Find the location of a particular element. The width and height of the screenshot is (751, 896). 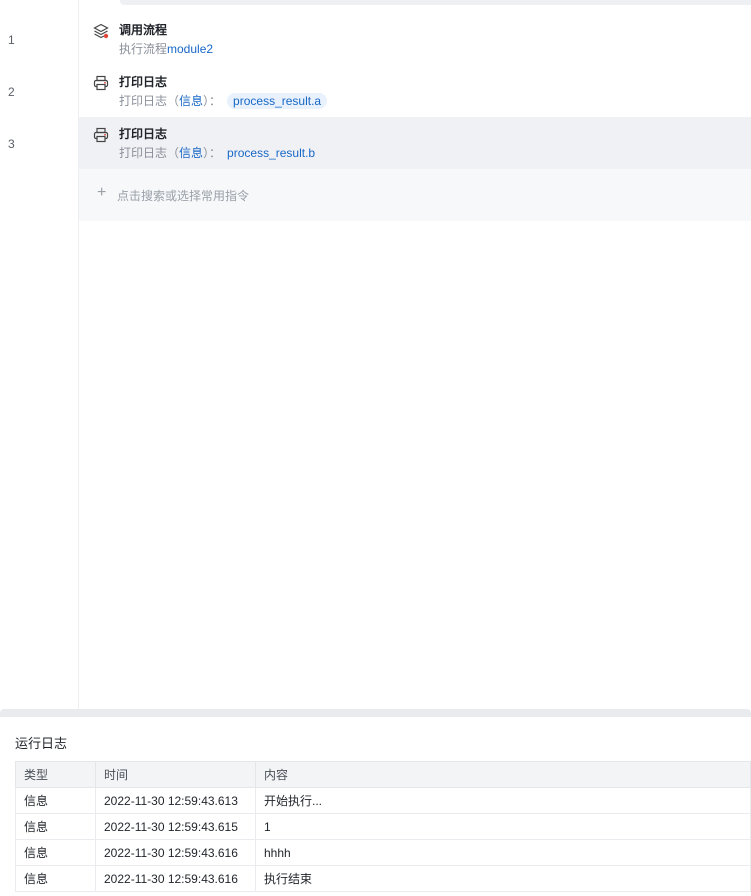

flow-module-link: module2 is located at coordinates (190, 49).